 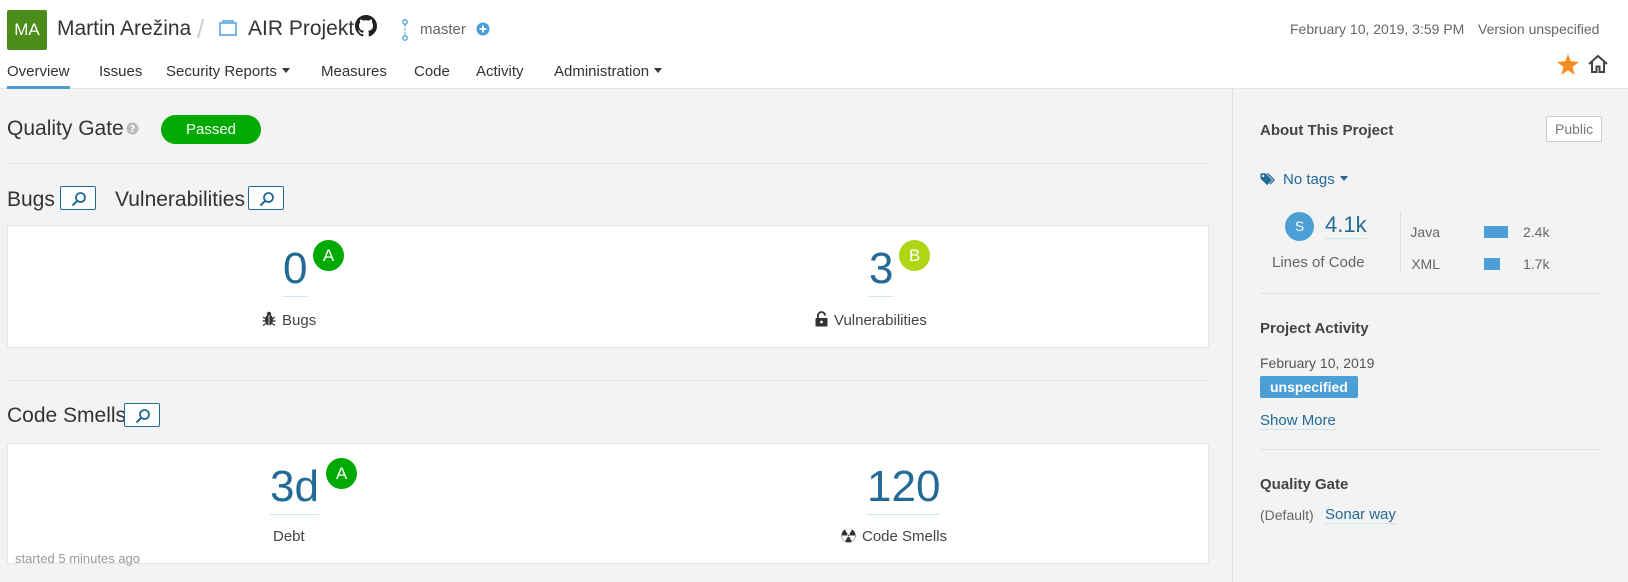 I want to click on sidebar-quality-gate-title: Quality Gate, so click(x=1304, y=484).